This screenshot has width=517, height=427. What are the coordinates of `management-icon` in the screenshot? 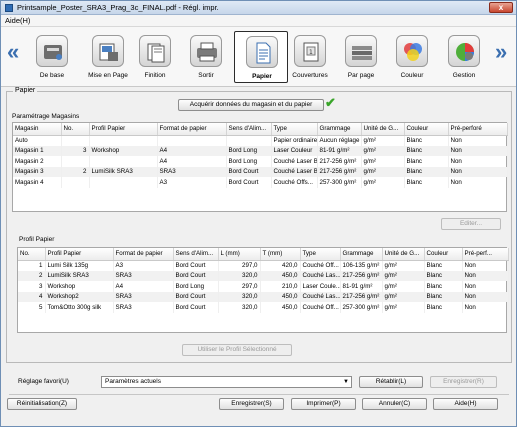 It's located at (464, 51).